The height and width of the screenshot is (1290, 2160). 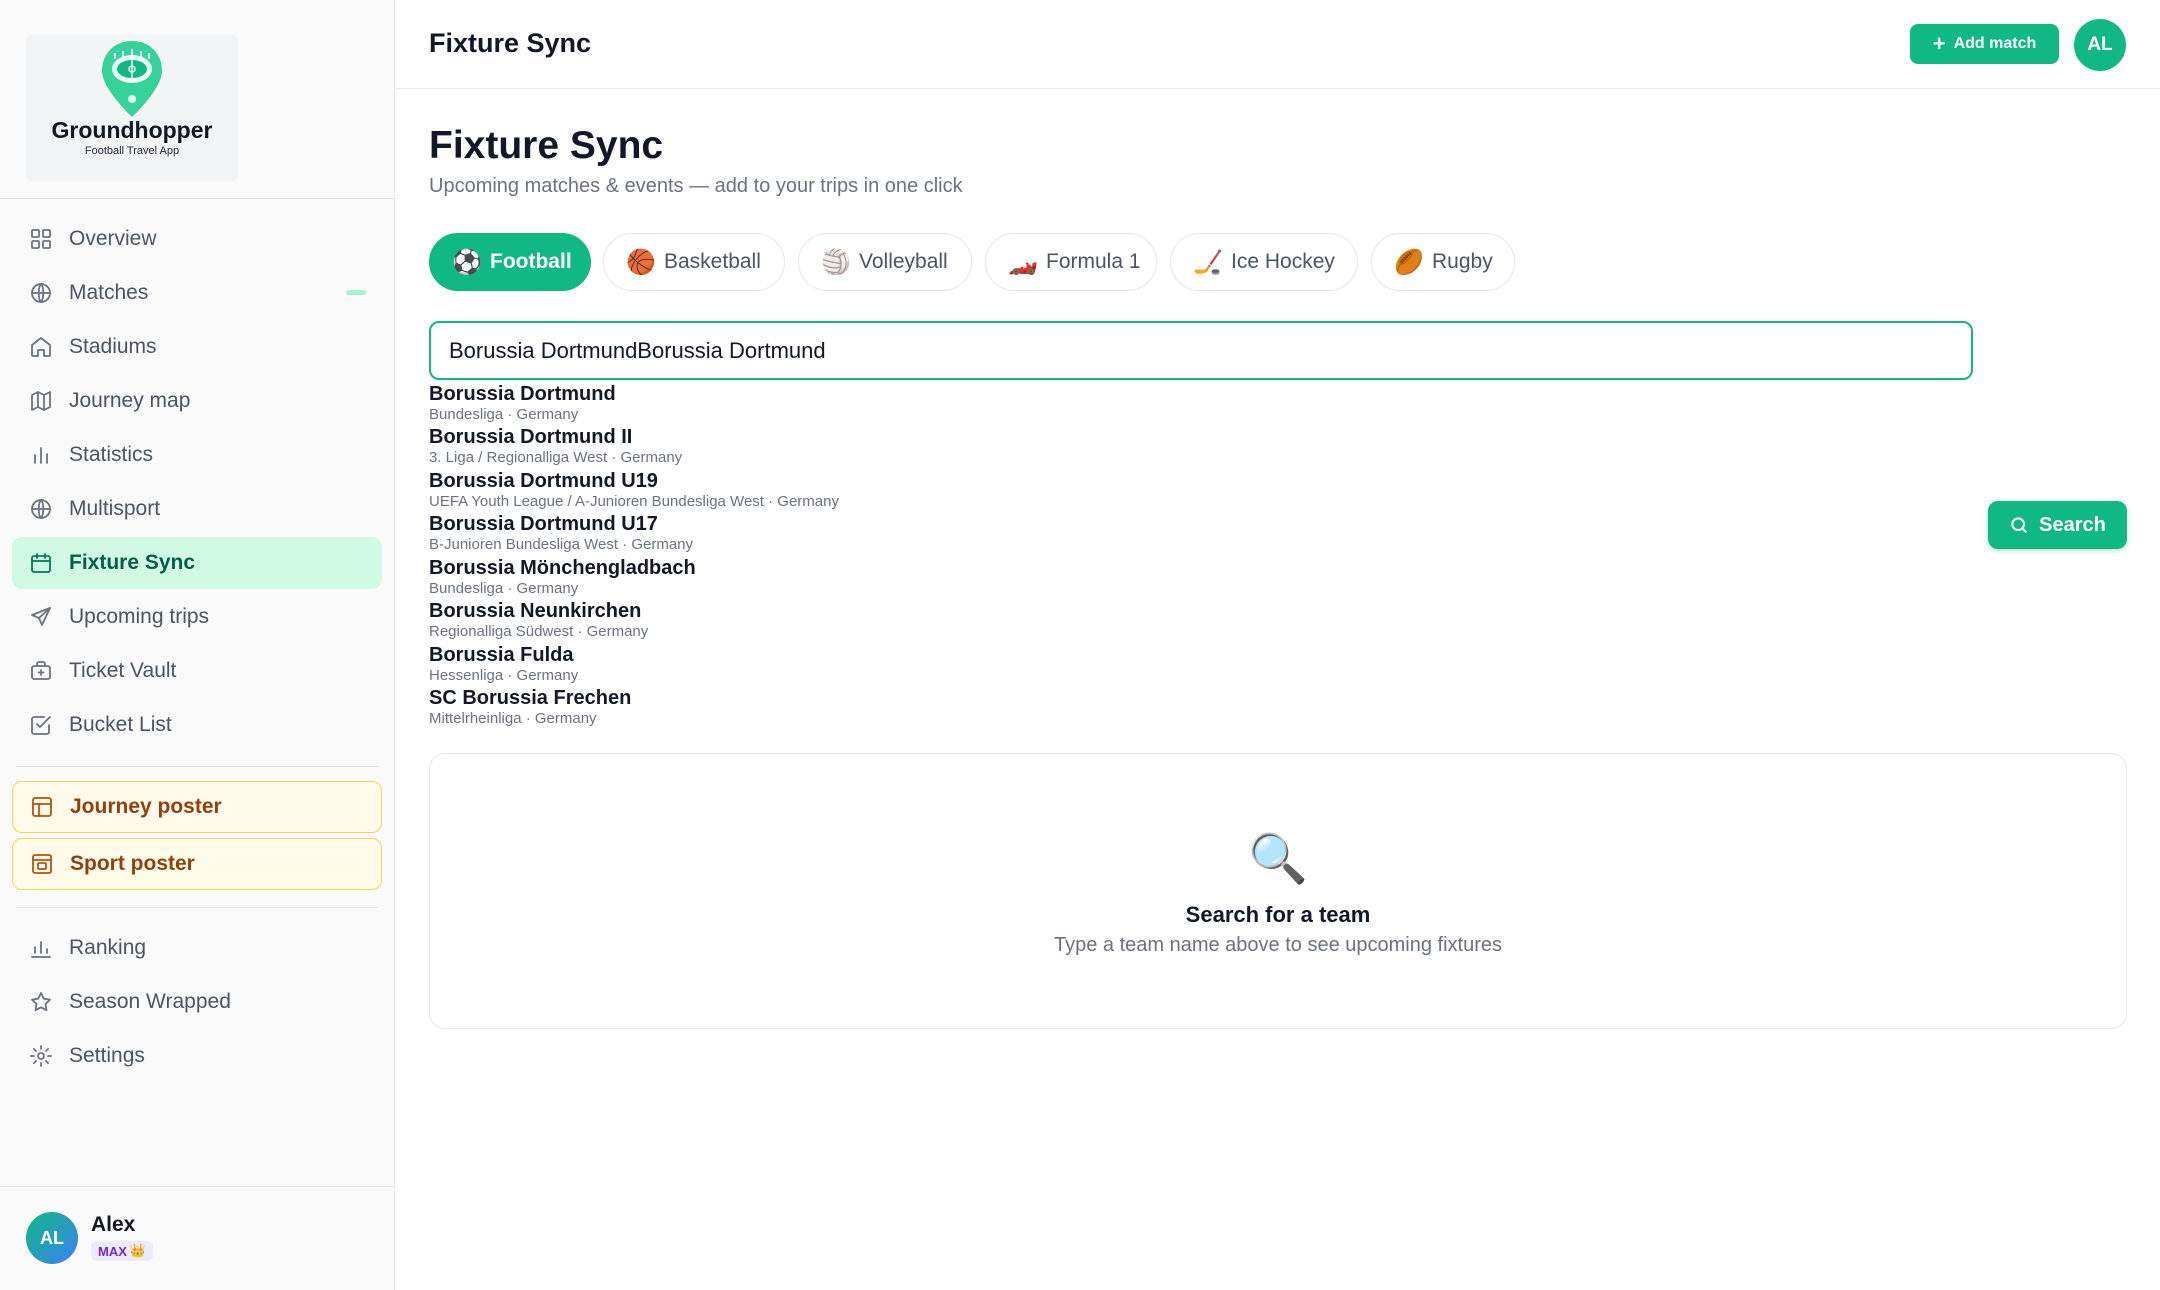 What do you see at coordinates (546, 145) in the screenshot?
I see `page-title: Fixture Sync` at bounding box center [546, 145].